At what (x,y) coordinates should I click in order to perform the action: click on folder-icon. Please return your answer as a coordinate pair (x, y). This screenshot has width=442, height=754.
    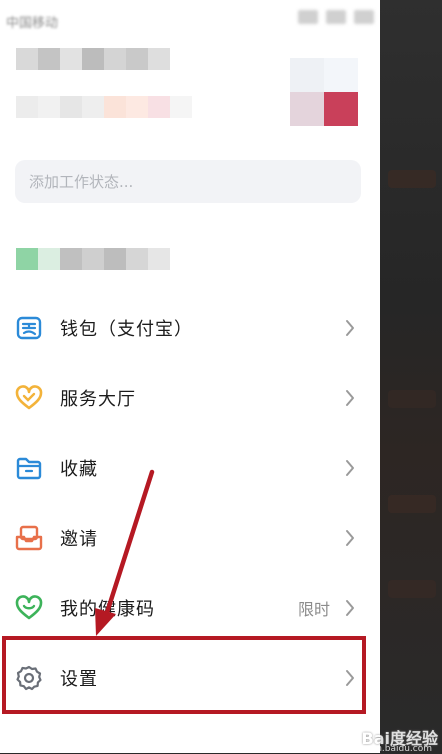
    Looking at the image, I should click on (29, 468).